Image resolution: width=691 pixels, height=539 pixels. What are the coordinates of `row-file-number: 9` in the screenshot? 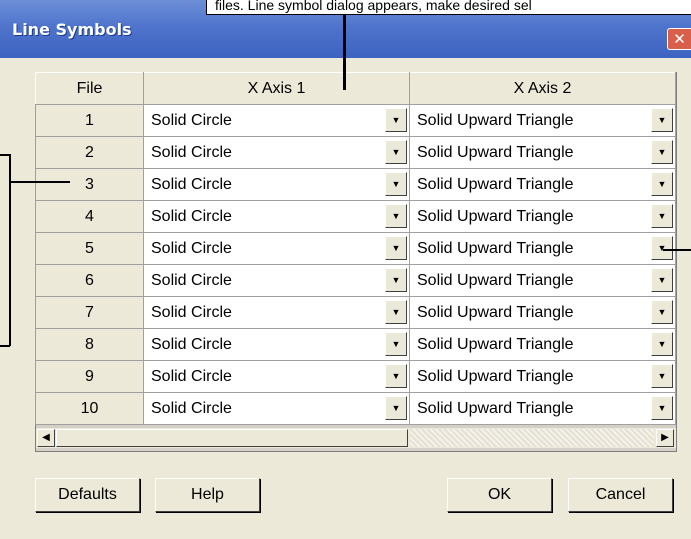 It's located at (89, 376).